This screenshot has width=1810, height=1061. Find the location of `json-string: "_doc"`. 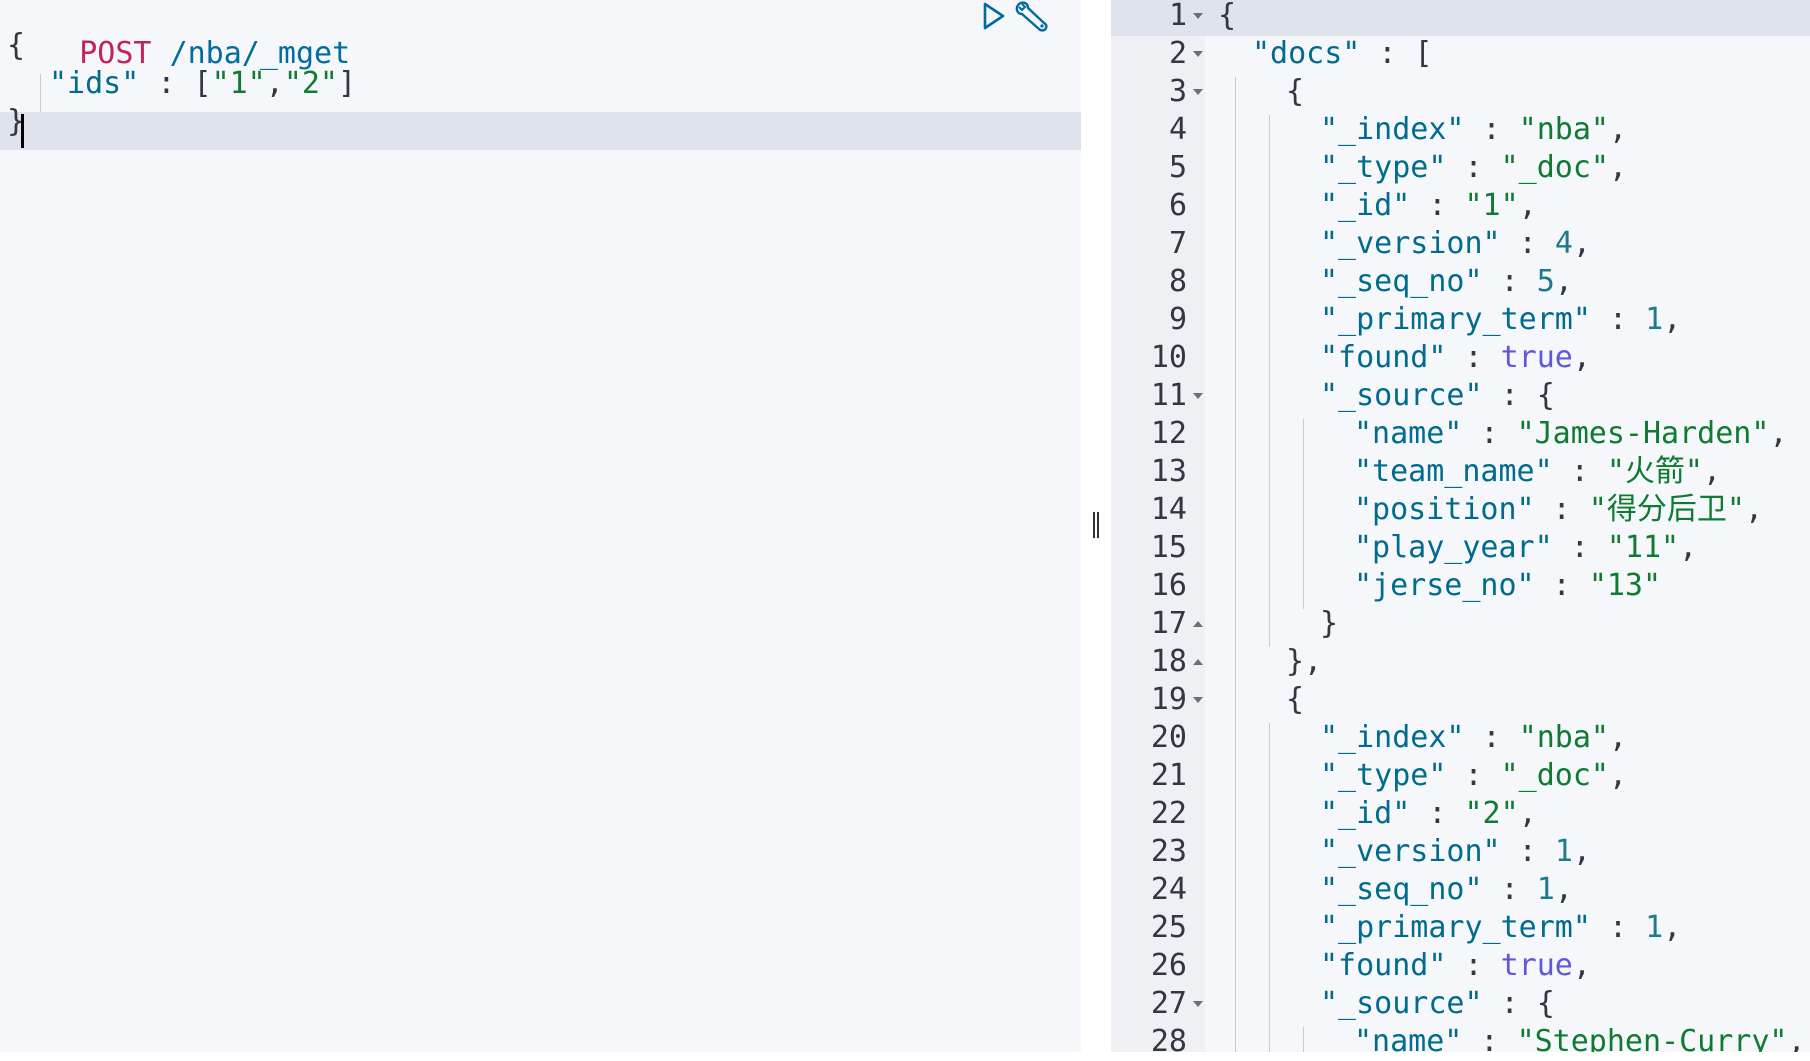

json-string: "_doc" is located at coordinates (1554, 775).